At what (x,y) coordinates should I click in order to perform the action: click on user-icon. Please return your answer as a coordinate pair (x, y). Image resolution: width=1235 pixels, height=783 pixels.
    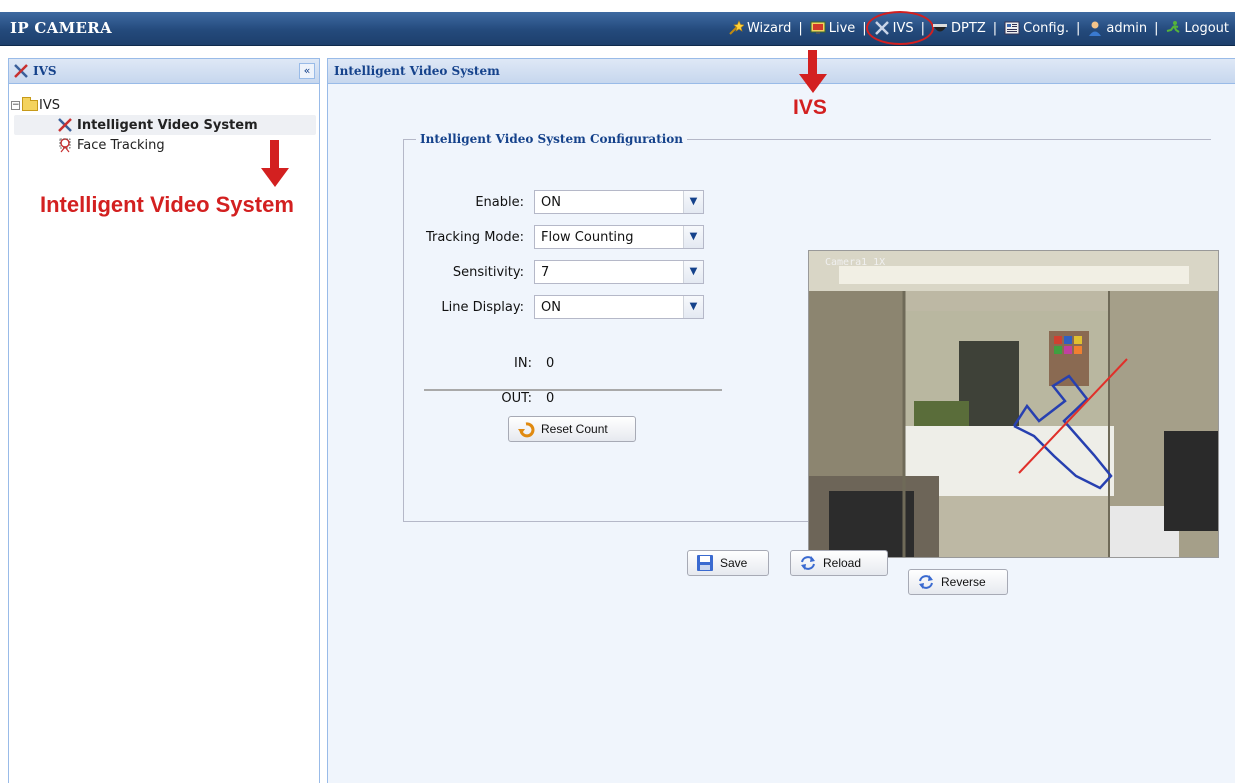
    Looking at the image, I should click on (1095, 28).